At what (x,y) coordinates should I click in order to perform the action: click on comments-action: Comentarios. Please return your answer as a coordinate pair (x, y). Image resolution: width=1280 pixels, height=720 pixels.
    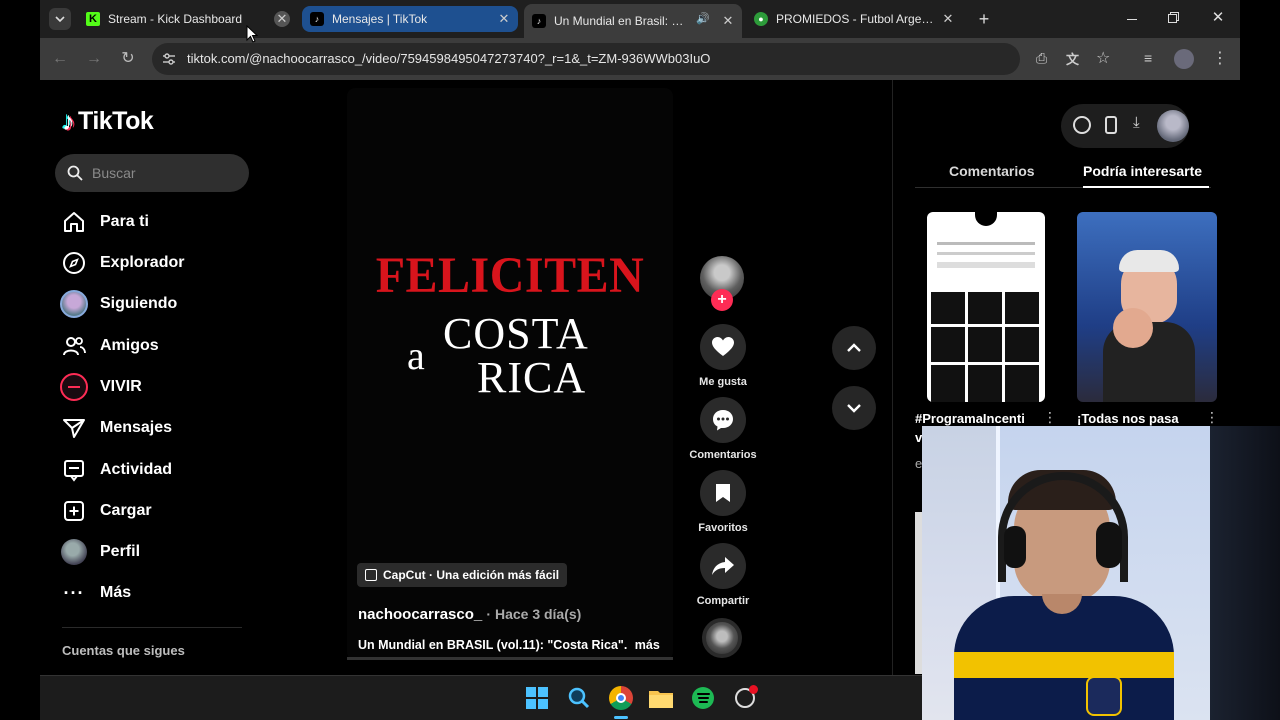
    Looking at the image, I should click on (723, 429).